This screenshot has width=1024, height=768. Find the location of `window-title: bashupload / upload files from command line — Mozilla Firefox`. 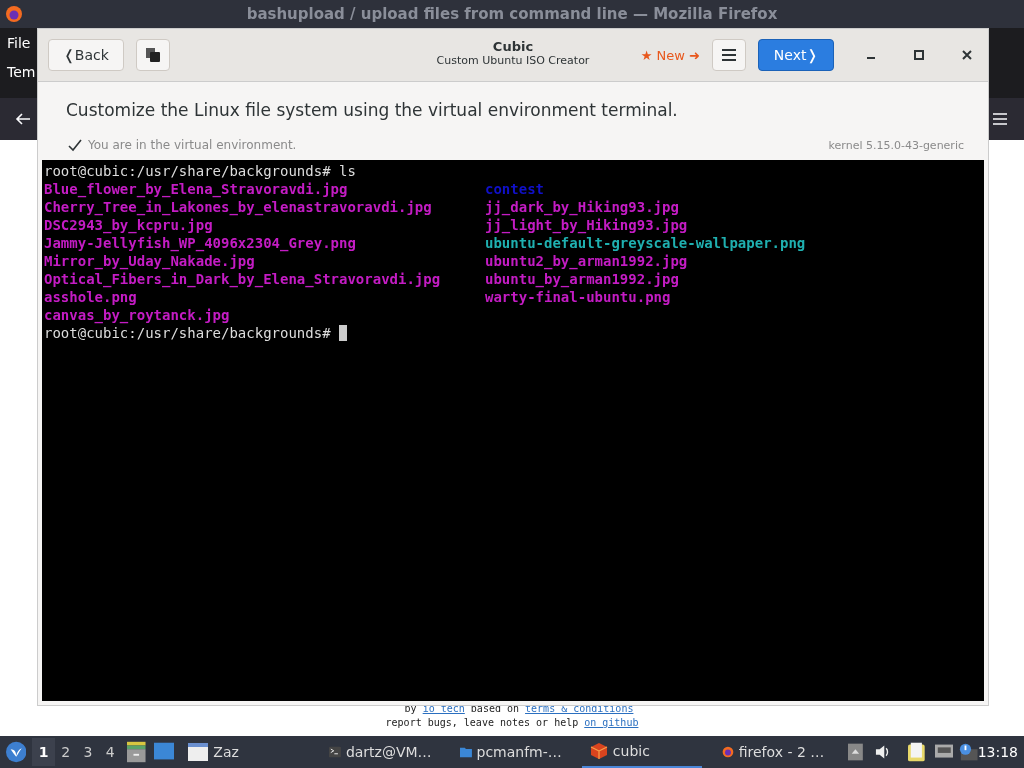

window-title: bashupload / upload files from command line — Mozilla Firefox is located at coordinates (512, 14).